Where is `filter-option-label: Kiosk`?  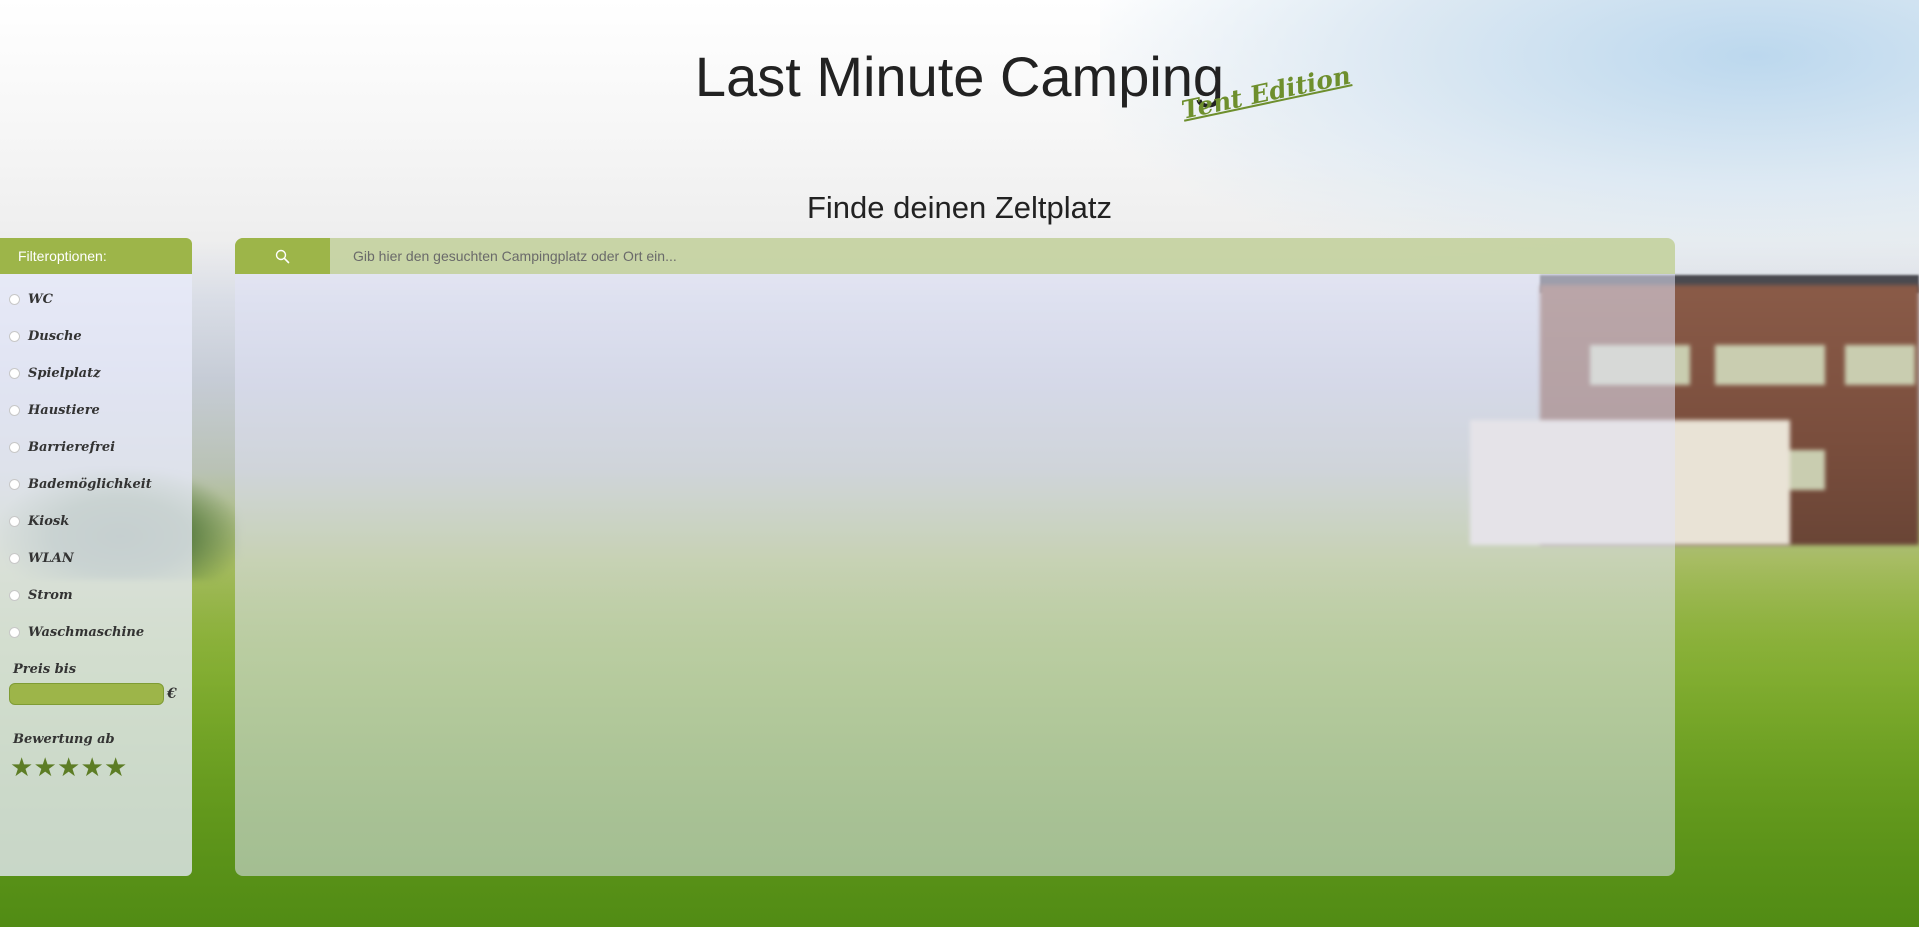 filter-option-label: Kiosk is located at coordinates (49, 521).